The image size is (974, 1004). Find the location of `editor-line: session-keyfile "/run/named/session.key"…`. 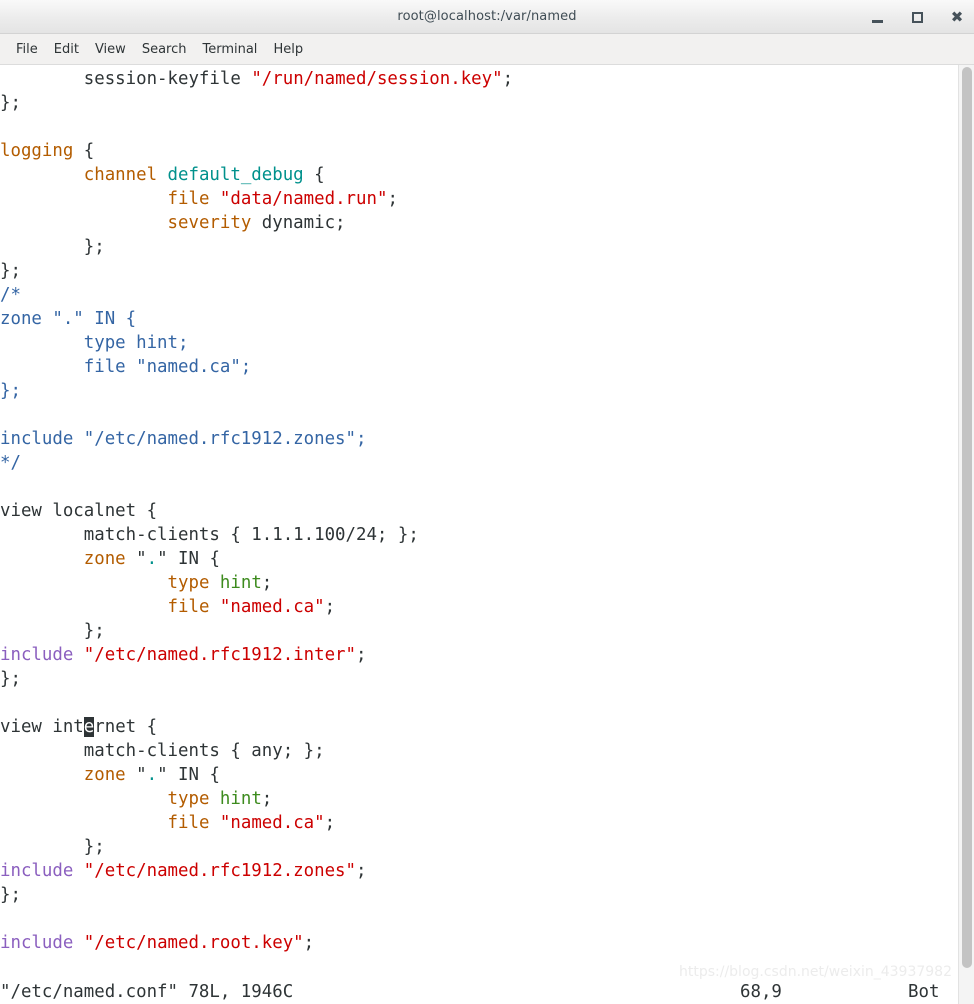

editor-line: session-keyfile "/run/named/session.key"… is located at coordinates (256, 79).